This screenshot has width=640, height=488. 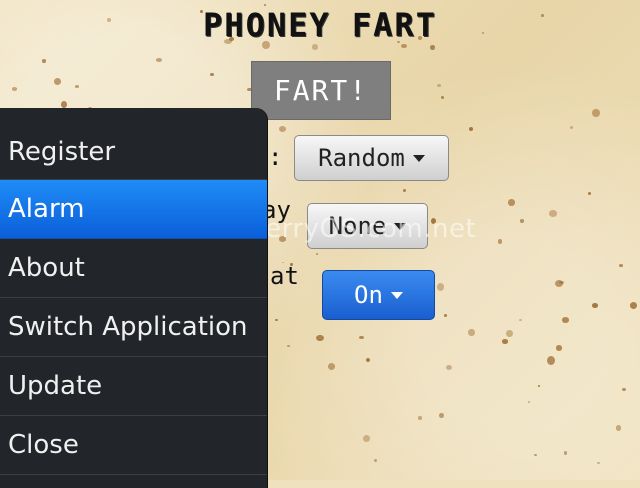 I want to click on menu-item-switch-application: Switch Application, so click(x=133, y=327).